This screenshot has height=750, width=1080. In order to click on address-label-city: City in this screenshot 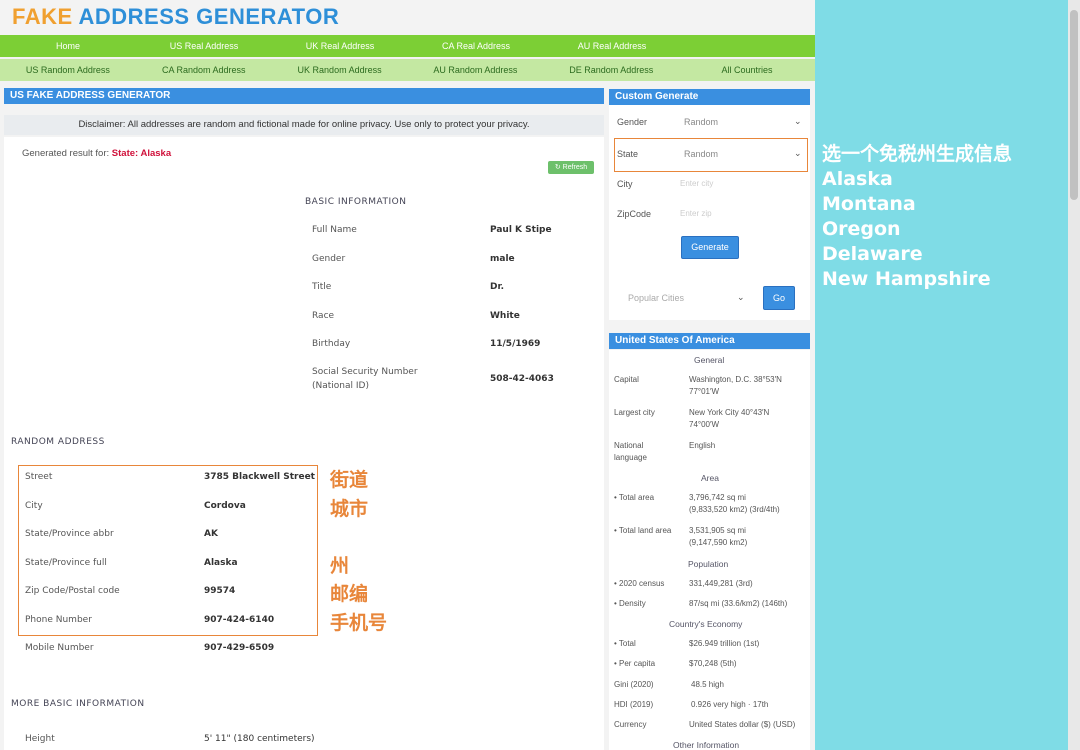, I will do `click(34, 506)`.